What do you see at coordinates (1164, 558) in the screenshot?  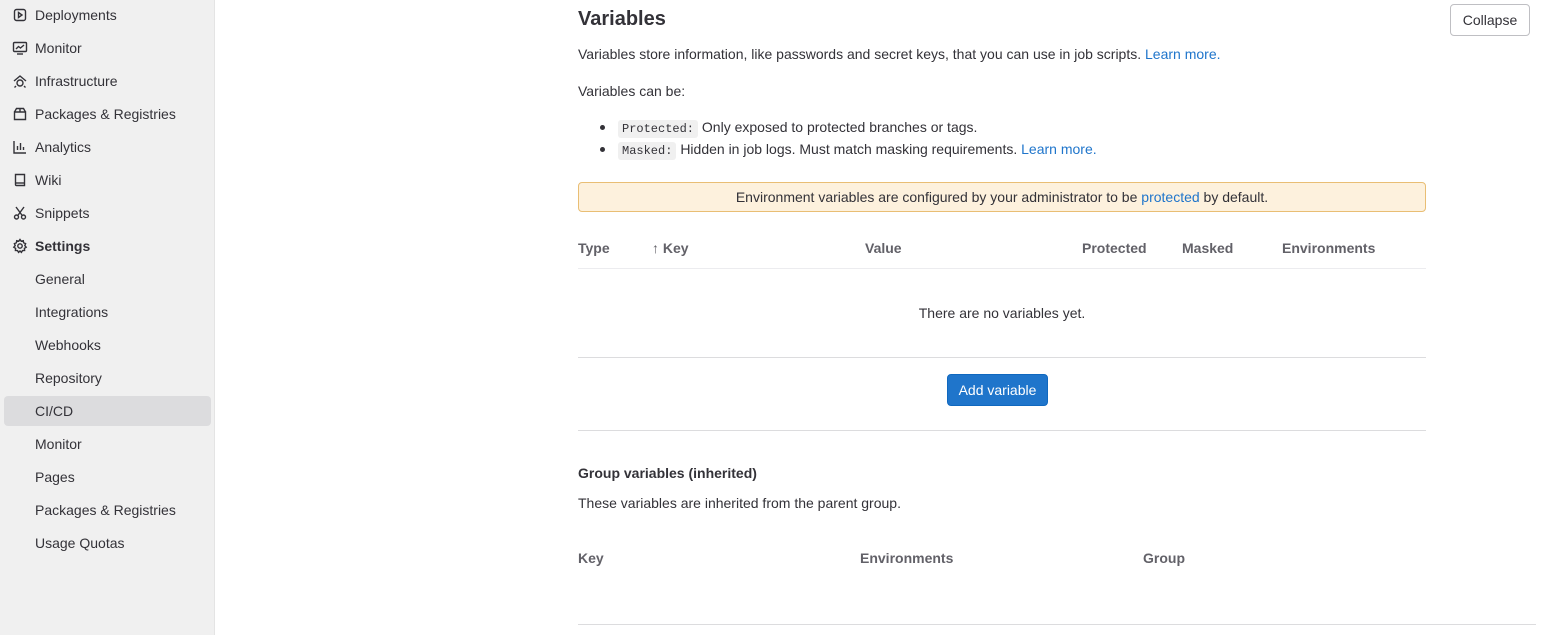 I see `group-column-header-group: Group` at bounding box center [1164, 558].